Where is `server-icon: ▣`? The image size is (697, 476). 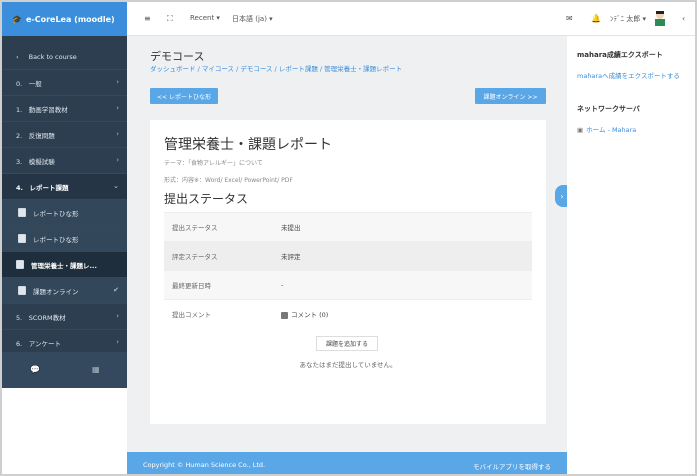 server-icon: ▣ is located at coordinates (580, 130).